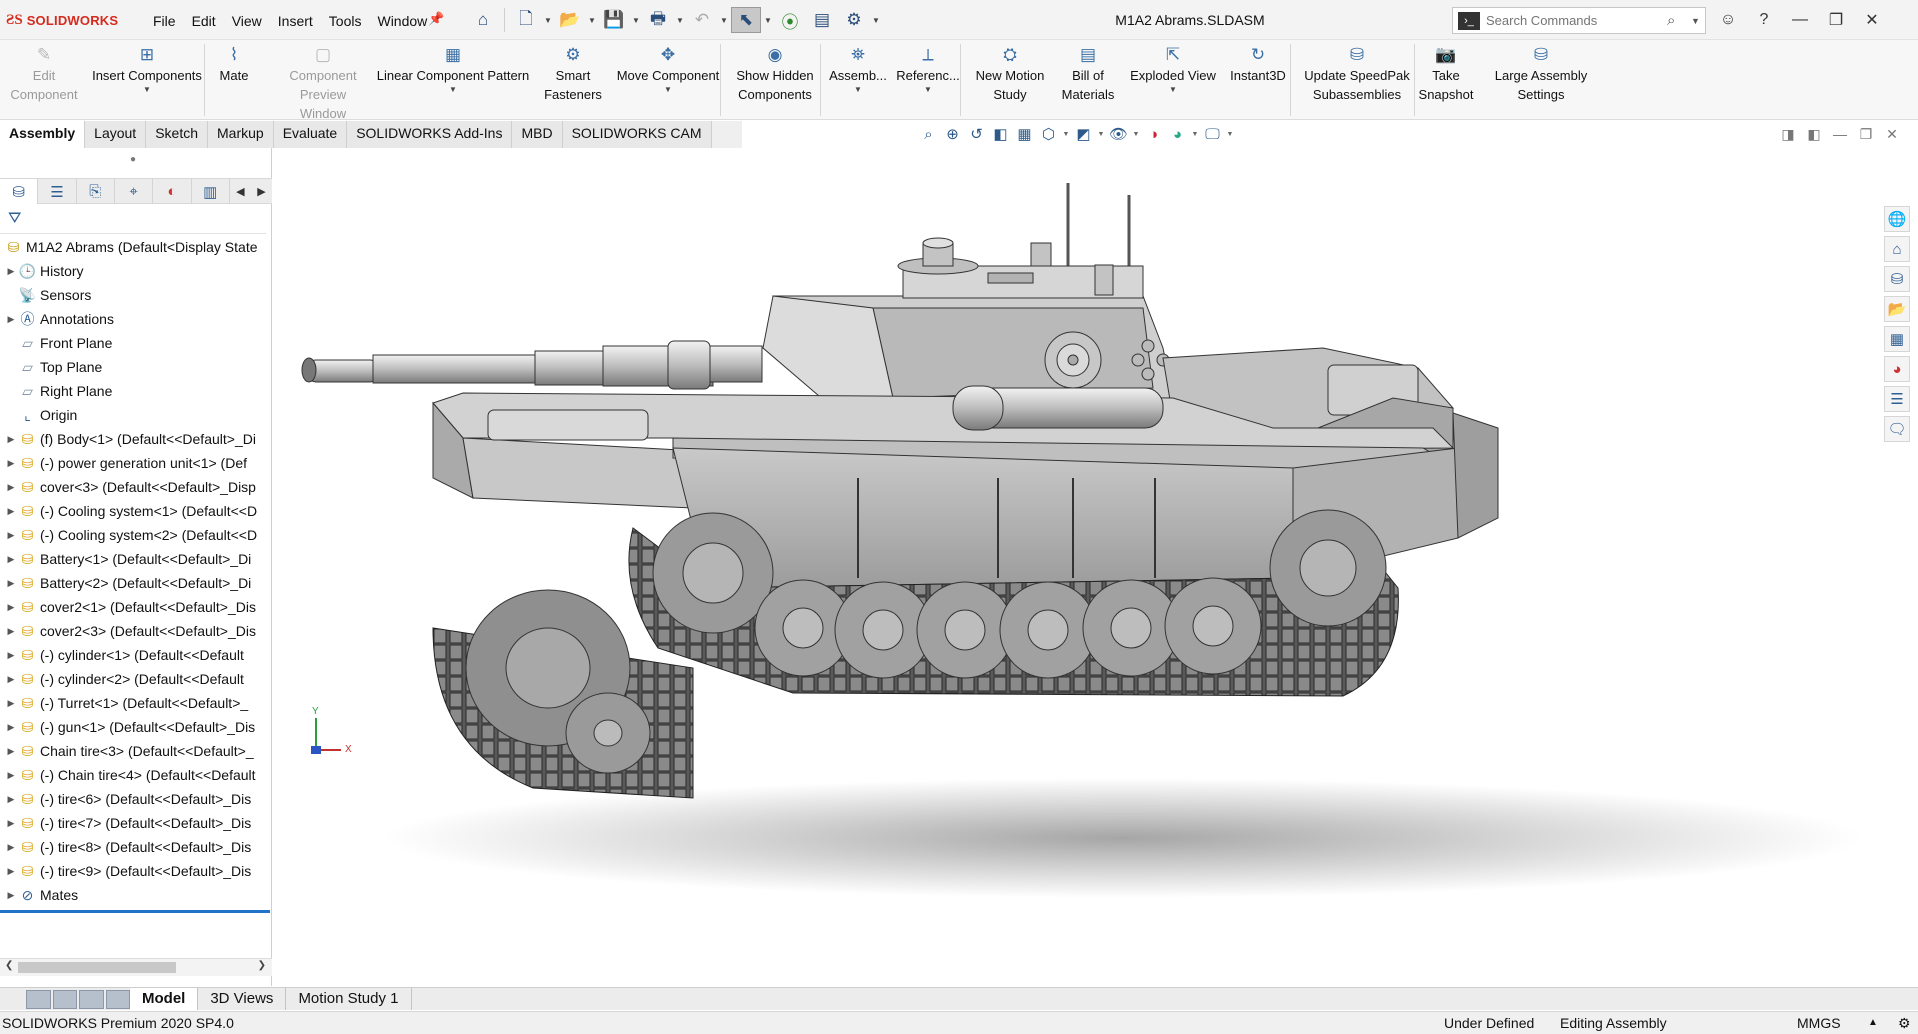  Describe the element at coordinates (345, 21) in the screenshot. I see `menu-tools: Tools` at that location.